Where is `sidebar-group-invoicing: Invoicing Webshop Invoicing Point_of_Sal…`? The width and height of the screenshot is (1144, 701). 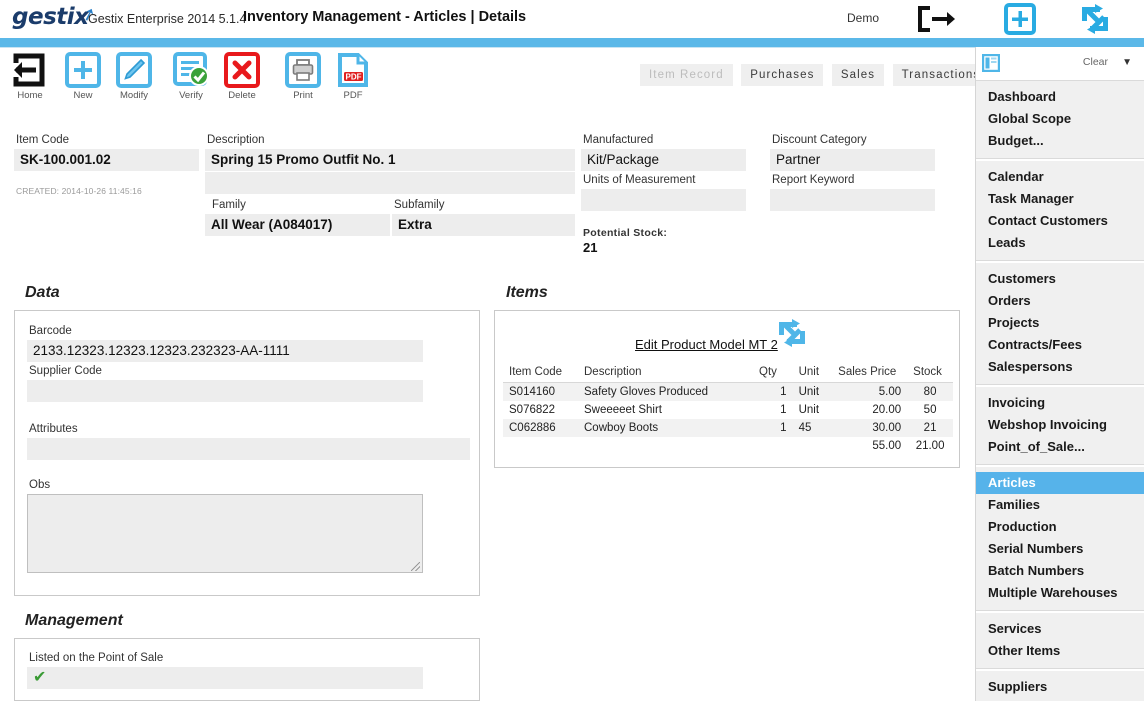
sidebar-group-invoicing: Invoicing Webshop Invoicing Point_of_Sal… is located at coordinates (1060, 426).